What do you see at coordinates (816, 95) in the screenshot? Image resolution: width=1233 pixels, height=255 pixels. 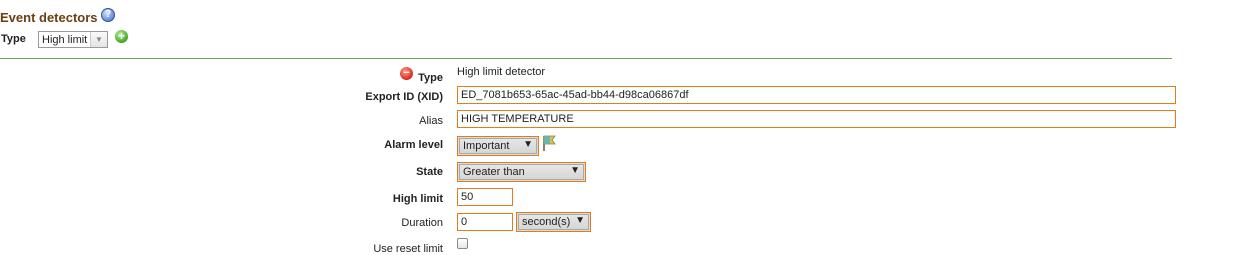 I see `xid-input` at bounding box center [816, 95].